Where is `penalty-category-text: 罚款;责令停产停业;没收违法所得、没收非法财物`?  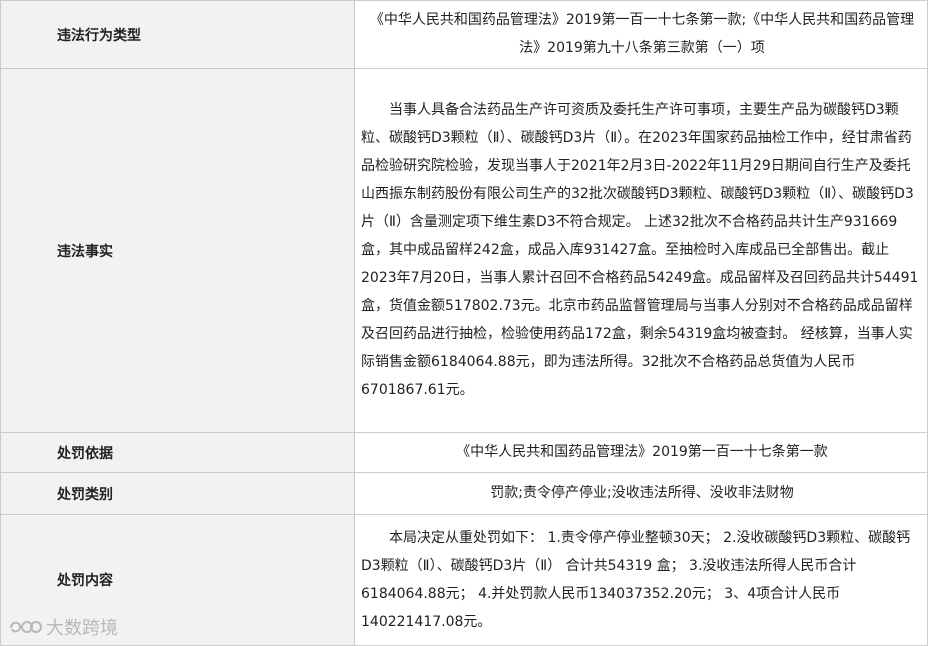
penalty-category-text: 罚款;责令停产停业;没收违法所得、没收非法财物 is located at coordinates (642, 493).